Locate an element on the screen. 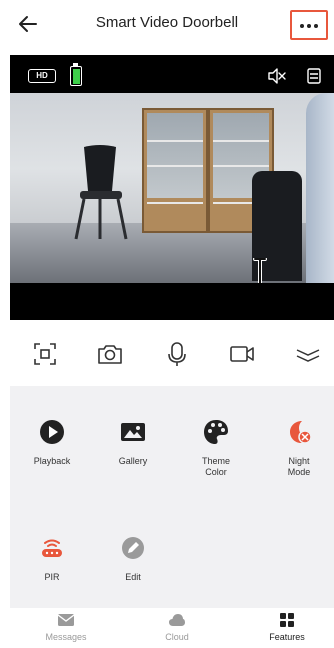  nav-label: Features is located at coordinates (287, 637).